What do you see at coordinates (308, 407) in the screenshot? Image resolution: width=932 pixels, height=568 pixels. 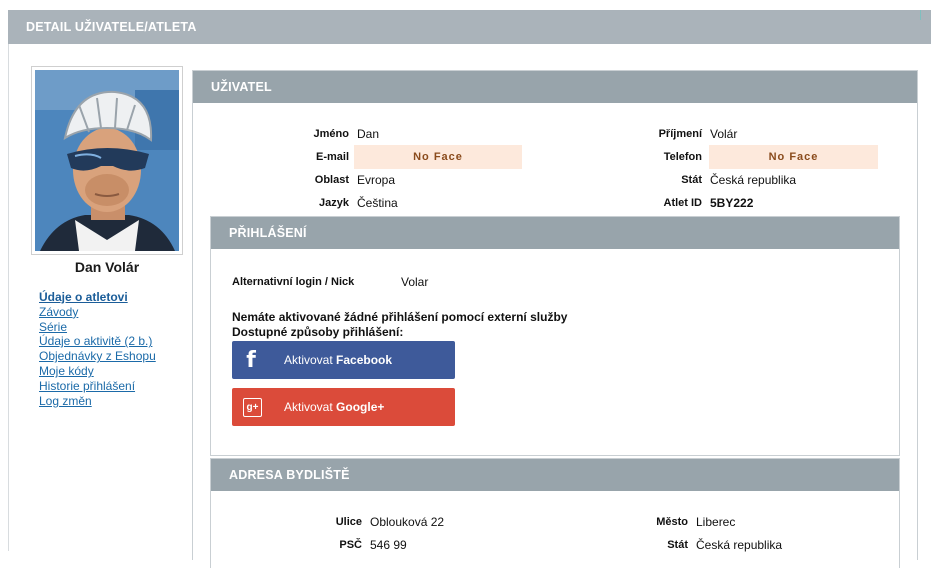 I see `activate-google-prefix: Aktivovat` at bounding box center [308, 407].